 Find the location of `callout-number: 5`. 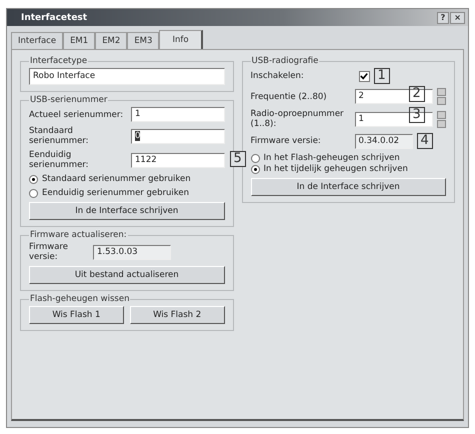

callout-number: 5 is located at coordinates (238, 159).